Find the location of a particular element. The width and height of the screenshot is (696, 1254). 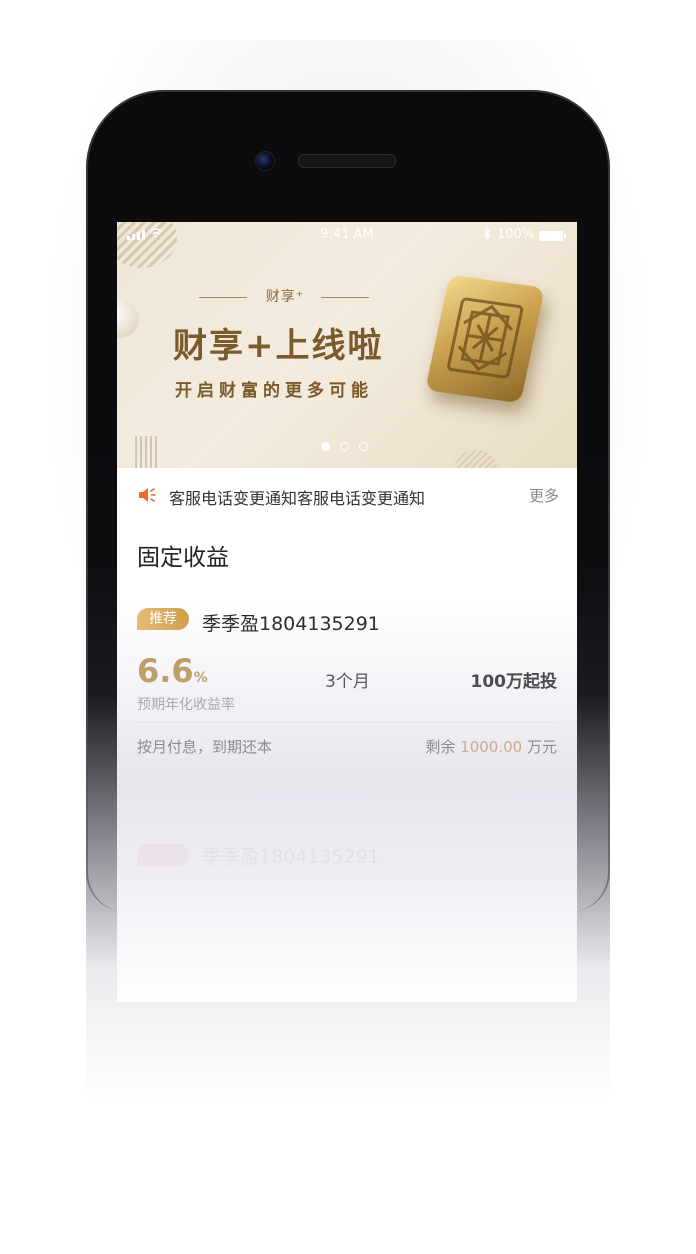

remaining-prefix: 剩余 is located at coordinates (440, 747).